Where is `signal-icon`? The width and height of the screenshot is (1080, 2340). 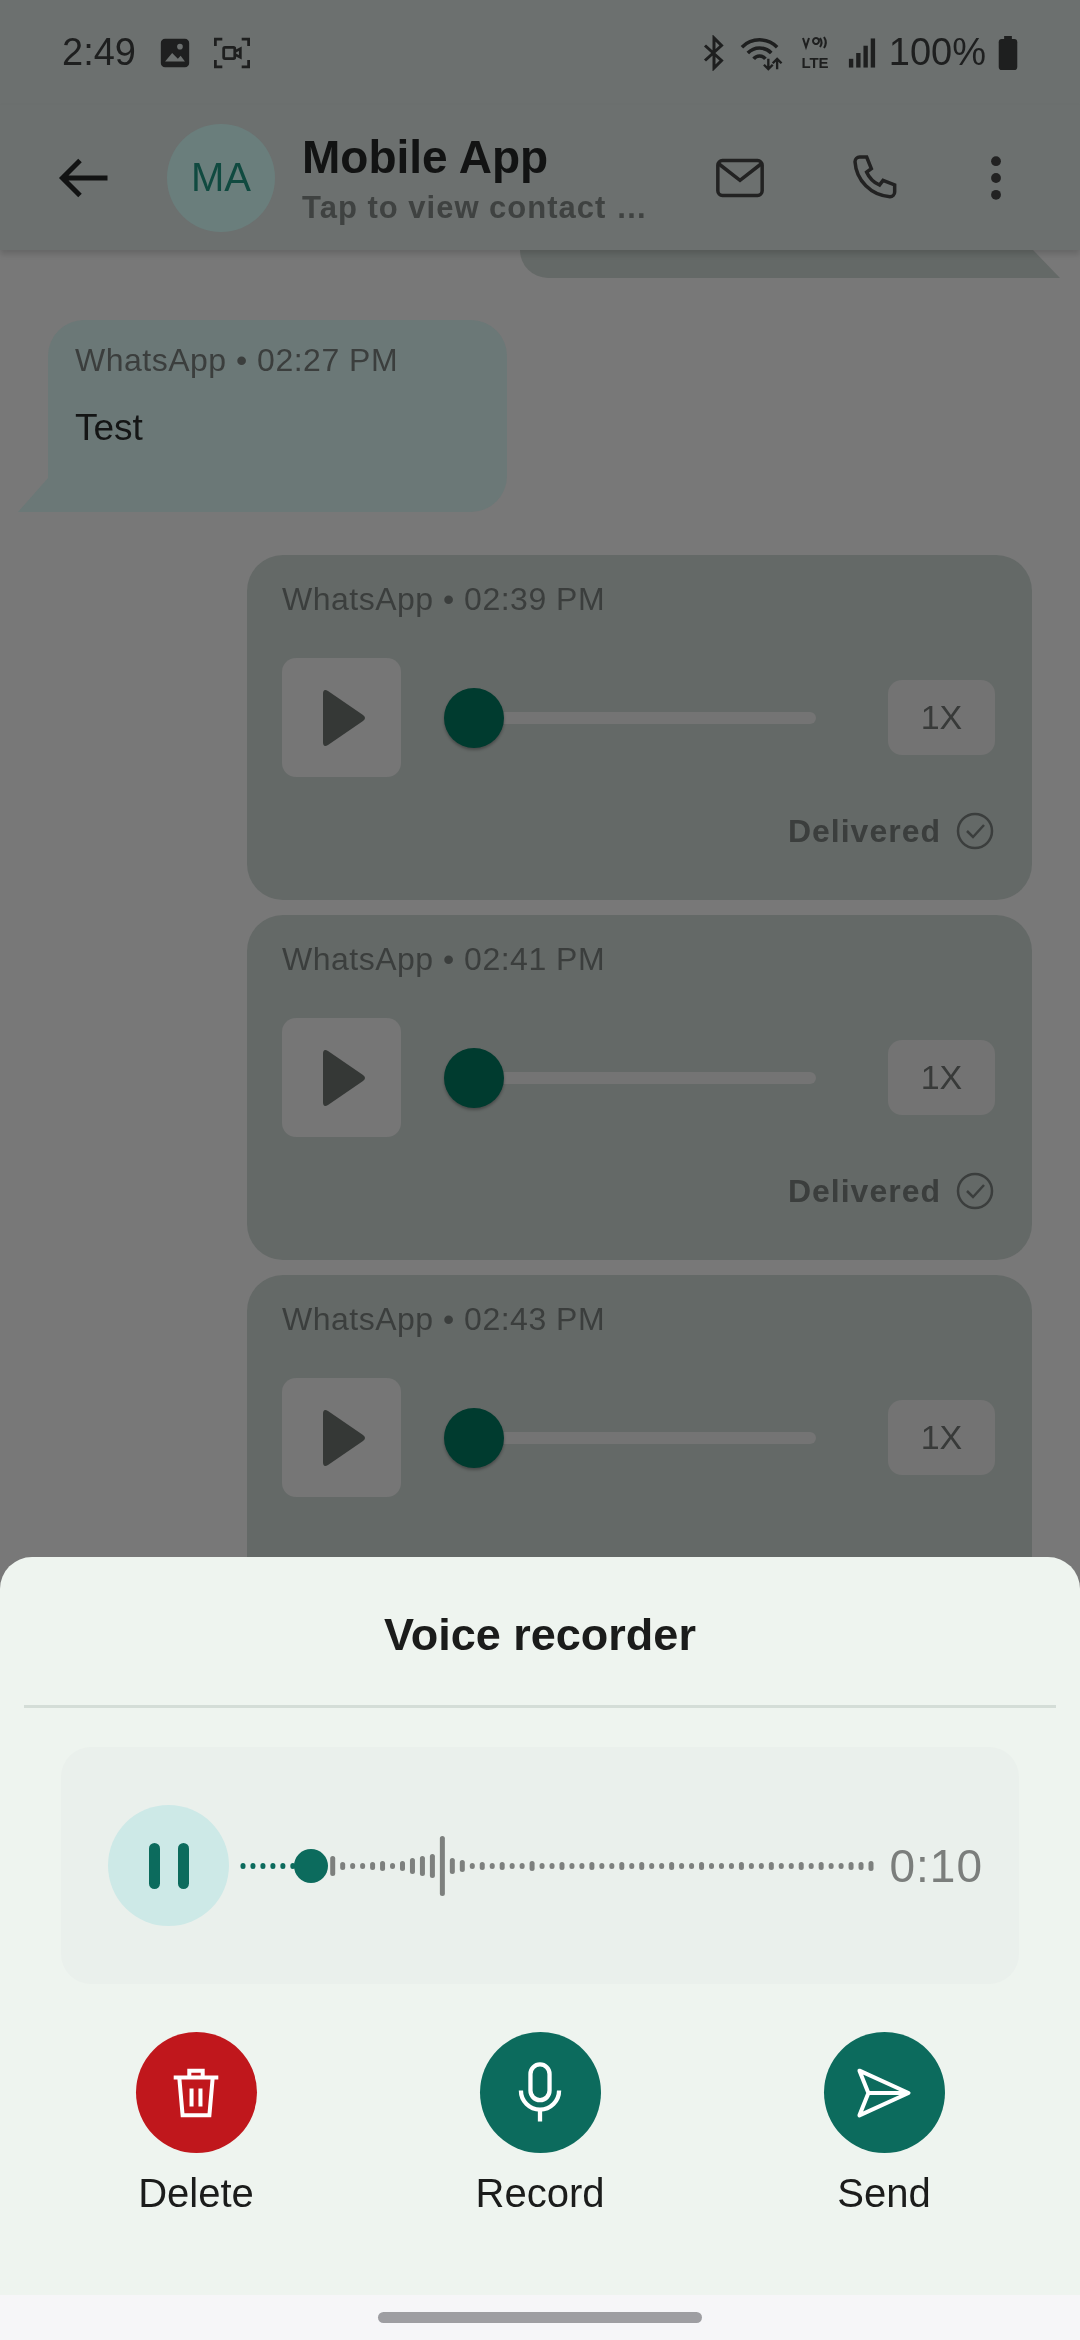 signal-icon is located at coordinates (861, 52).